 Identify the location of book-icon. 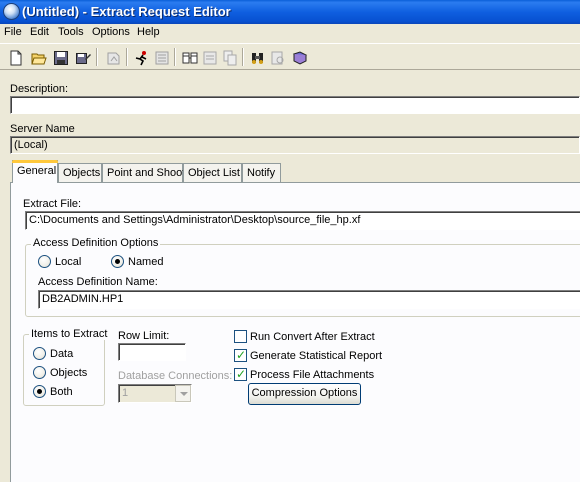
(300, 58).